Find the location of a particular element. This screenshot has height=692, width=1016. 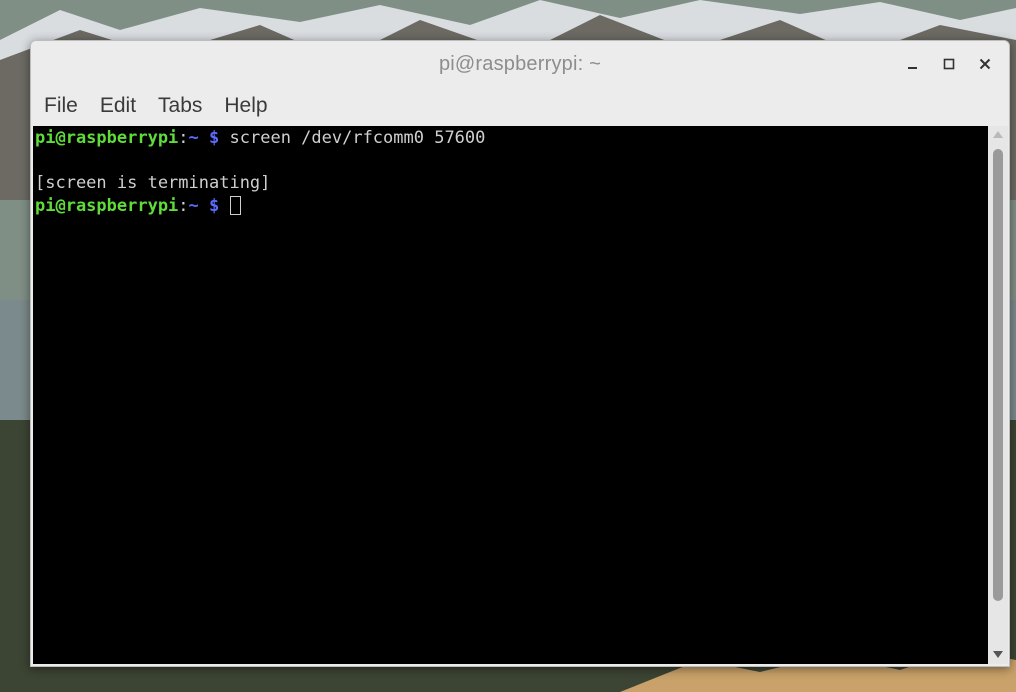

close-button is located at coordinates (985, 64).